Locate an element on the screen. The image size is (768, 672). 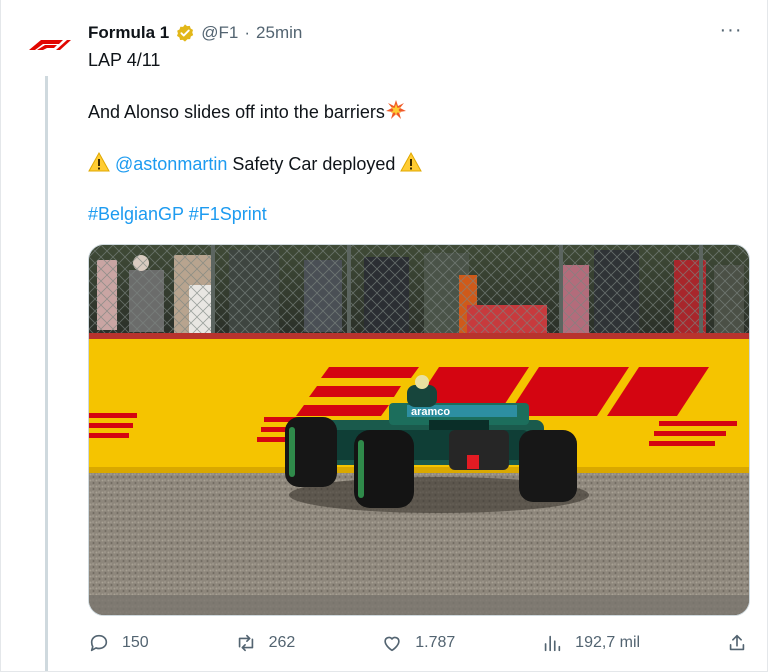
tweet-line-lap: LAP 4/11 is located at coordinates (124, 60).